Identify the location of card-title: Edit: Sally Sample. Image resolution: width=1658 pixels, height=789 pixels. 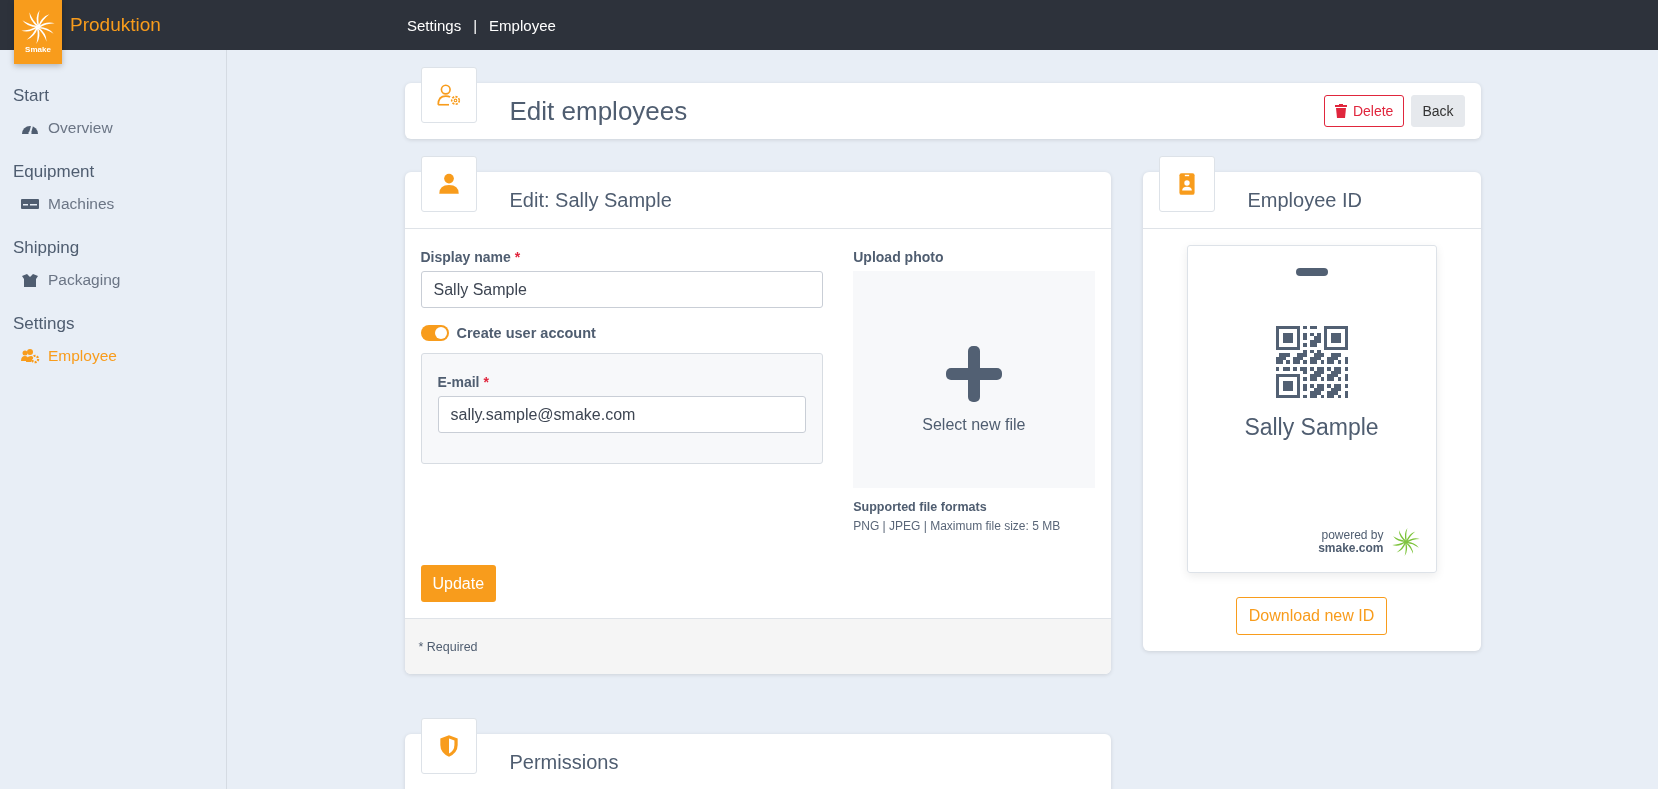
(590, 200).